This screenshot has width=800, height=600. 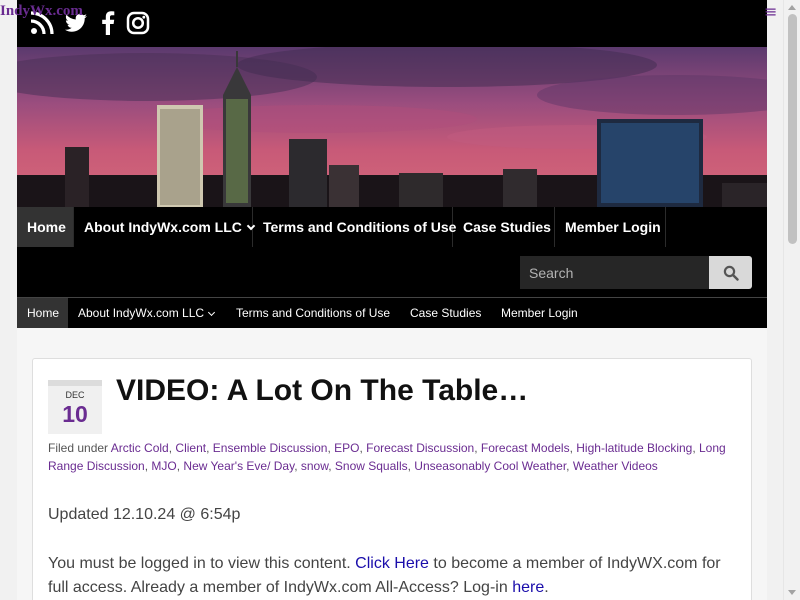 What do you see at coordinates (108, 23) in the screenshot?
I see `facebook-icon` at bounding box center [108, 23].